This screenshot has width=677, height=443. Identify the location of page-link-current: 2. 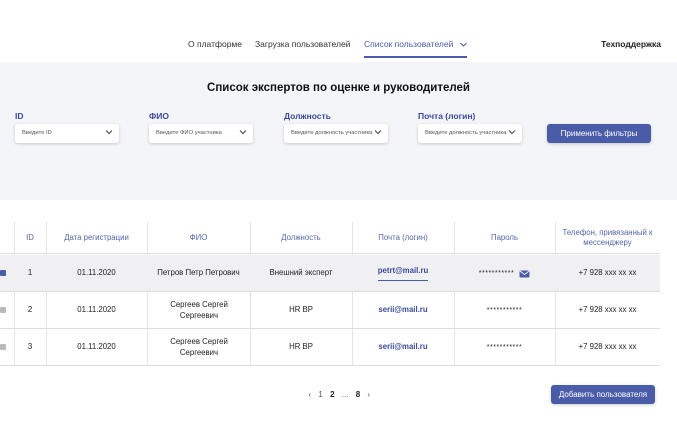
(332, 394).